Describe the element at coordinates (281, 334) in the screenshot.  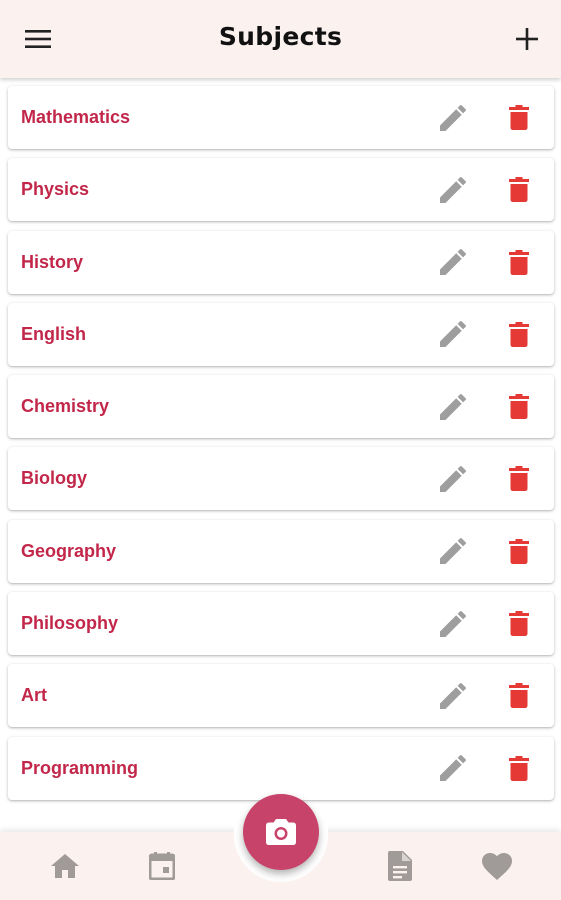
I see `subject-card: English` at that location.